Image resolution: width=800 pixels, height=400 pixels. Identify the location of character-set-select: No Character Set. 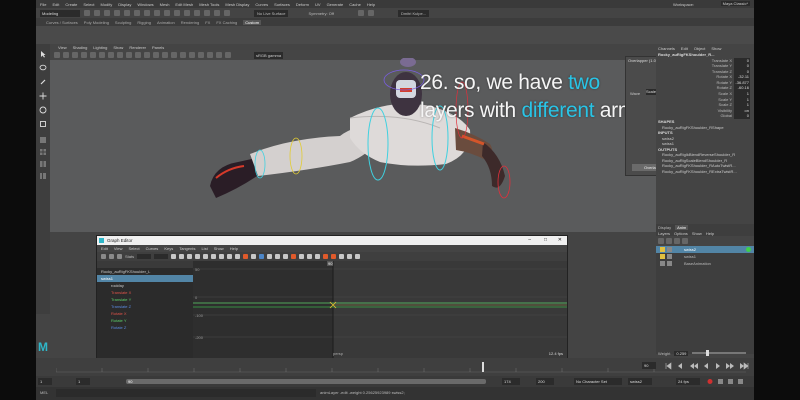
(598, 381).